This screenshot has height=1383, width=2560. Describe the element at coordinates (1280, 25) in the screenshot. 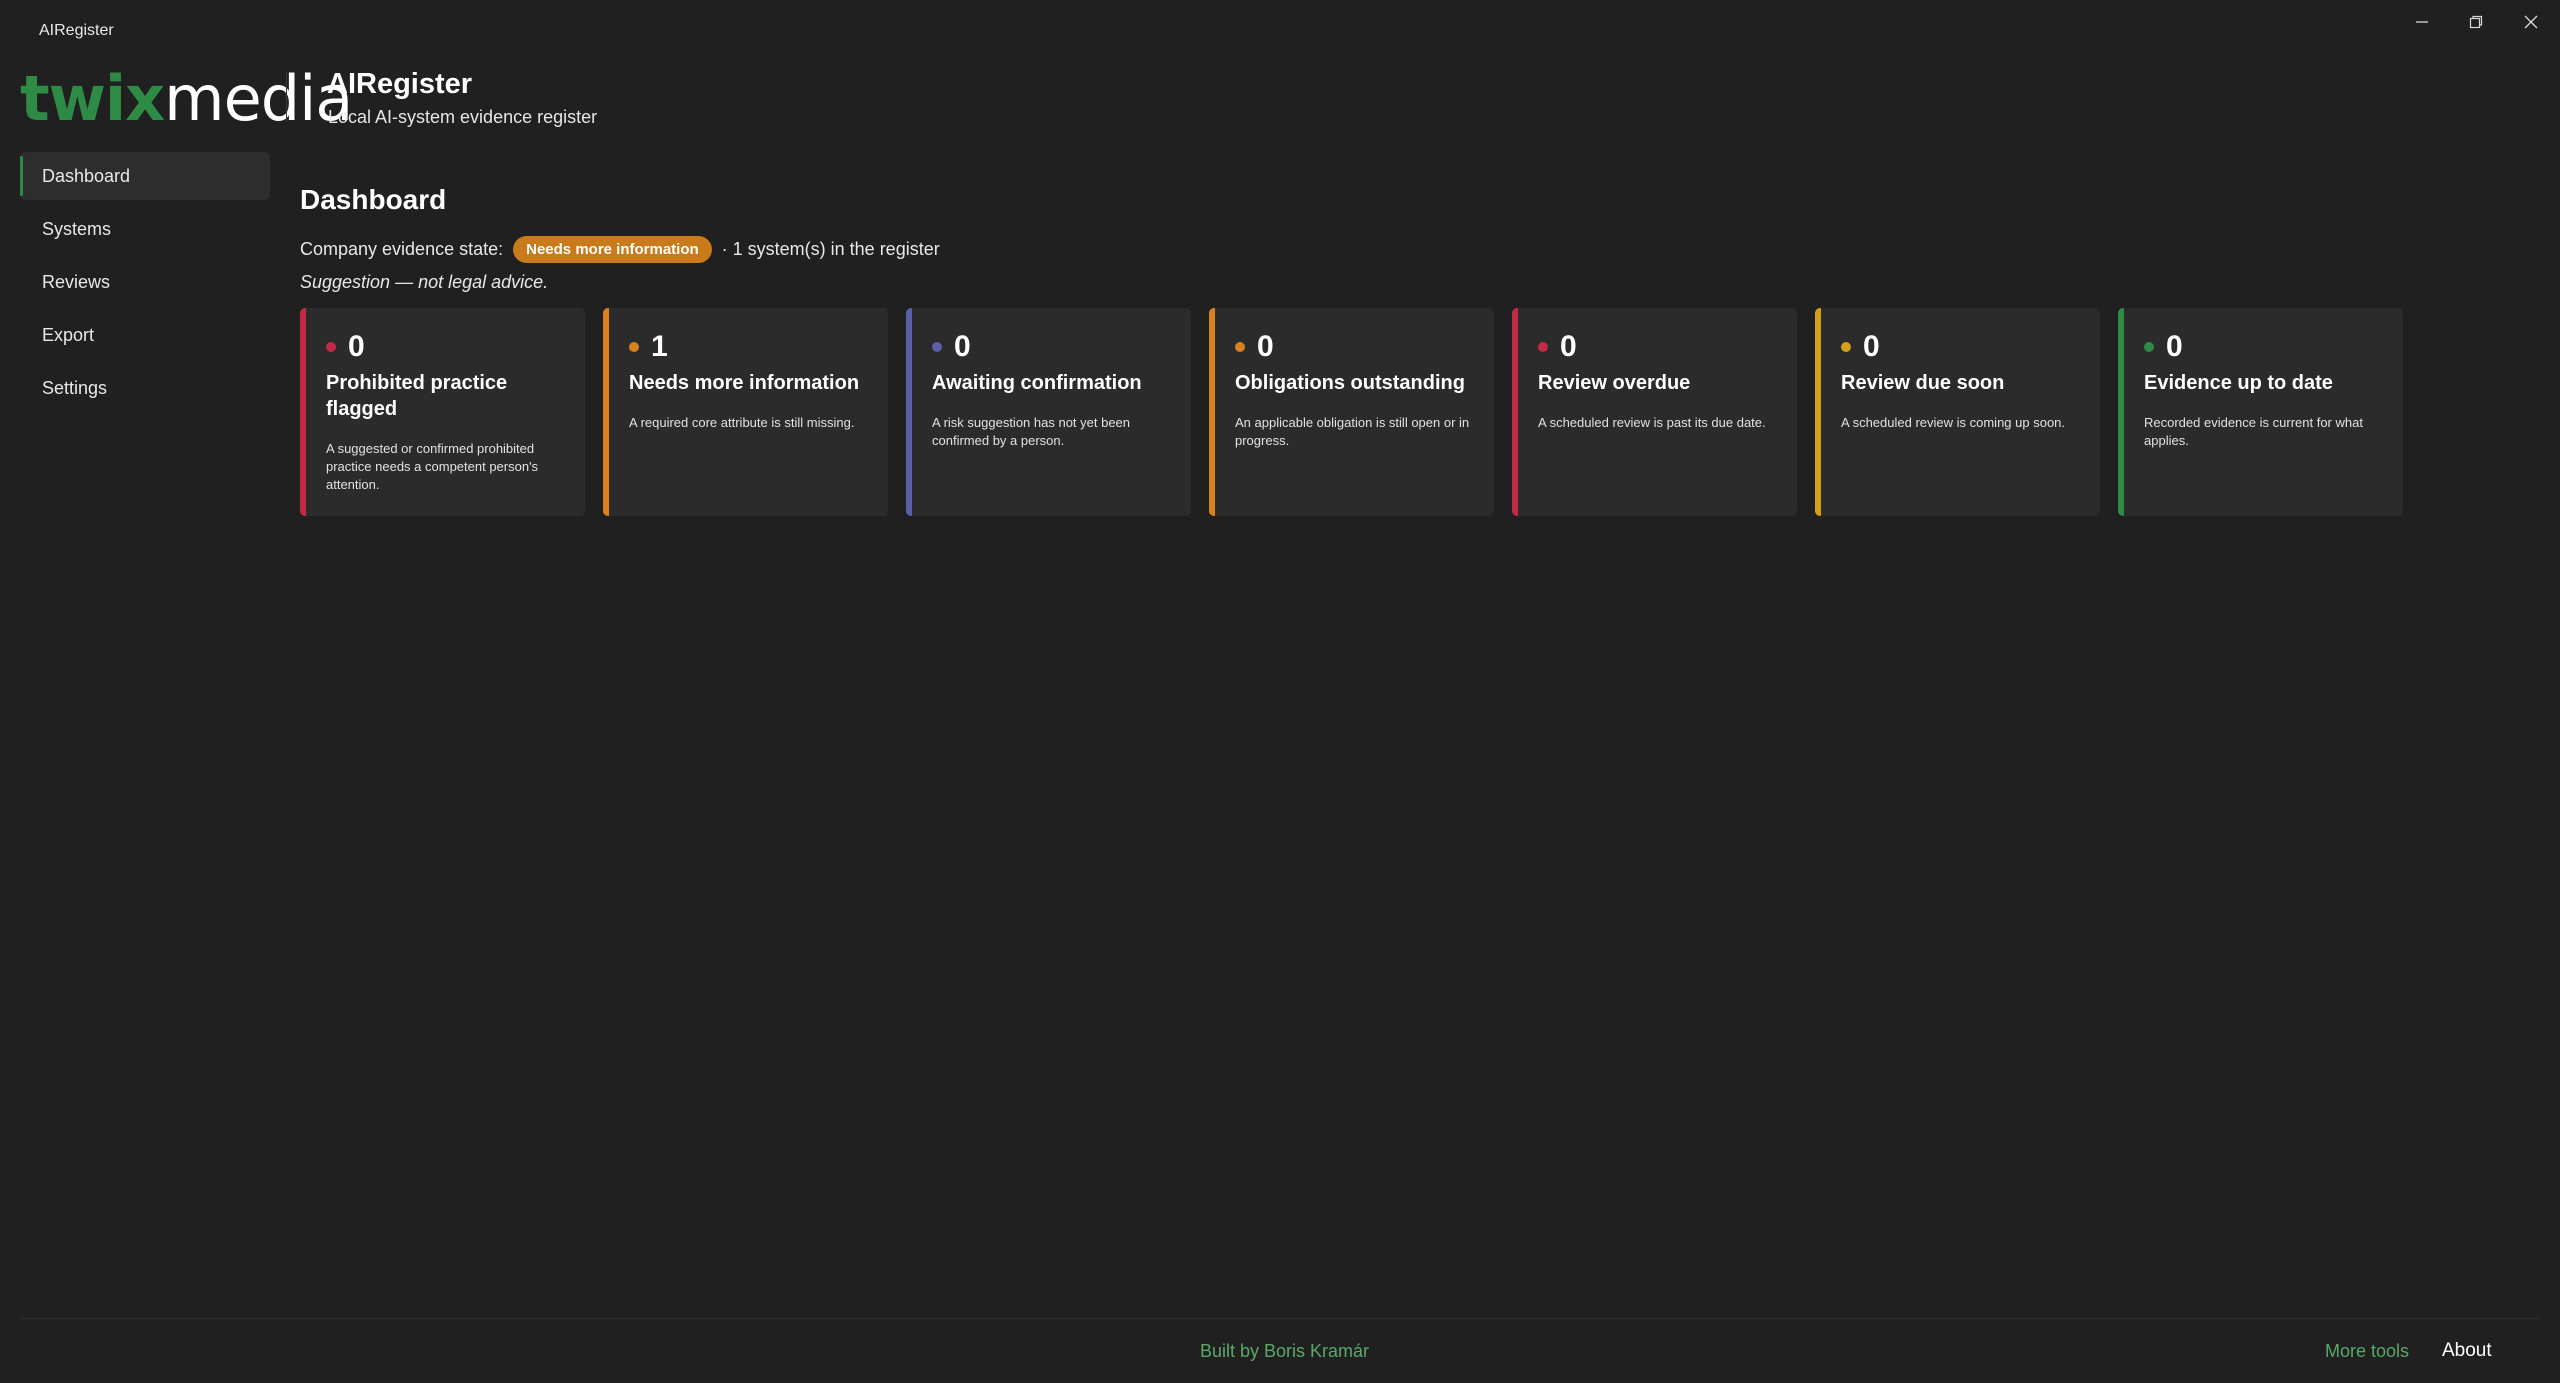

I see `title-bar: AIRegister` at that location.